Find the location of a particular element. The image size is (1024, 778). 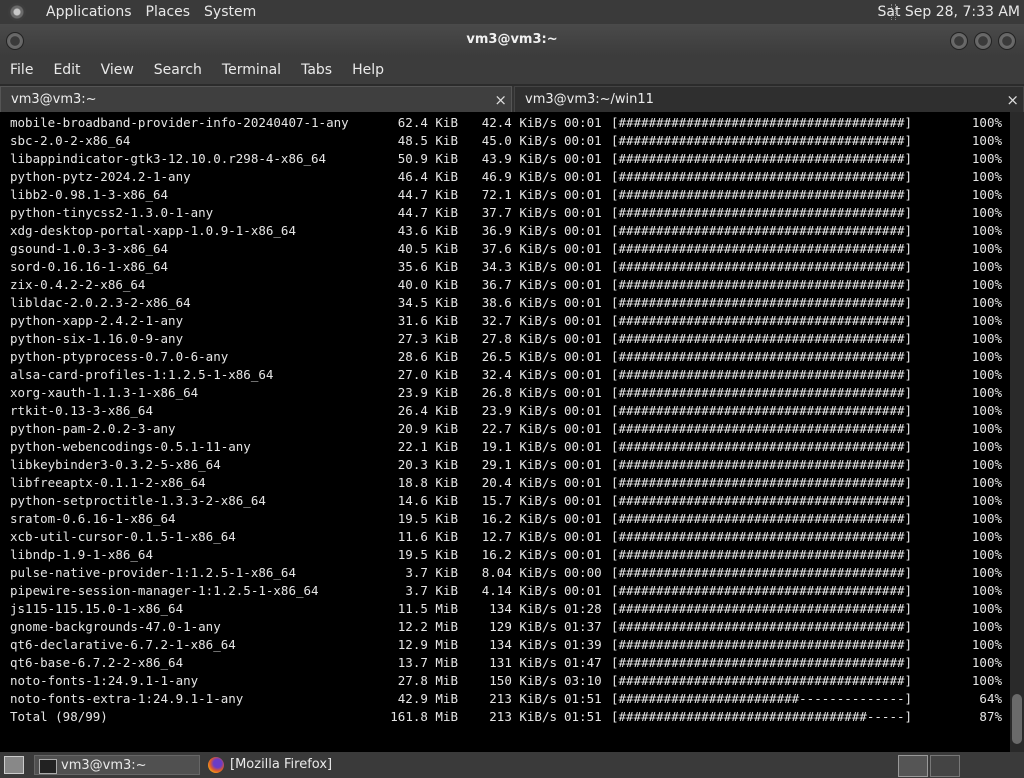

menu-view: View is located at coordinates (117, 70).